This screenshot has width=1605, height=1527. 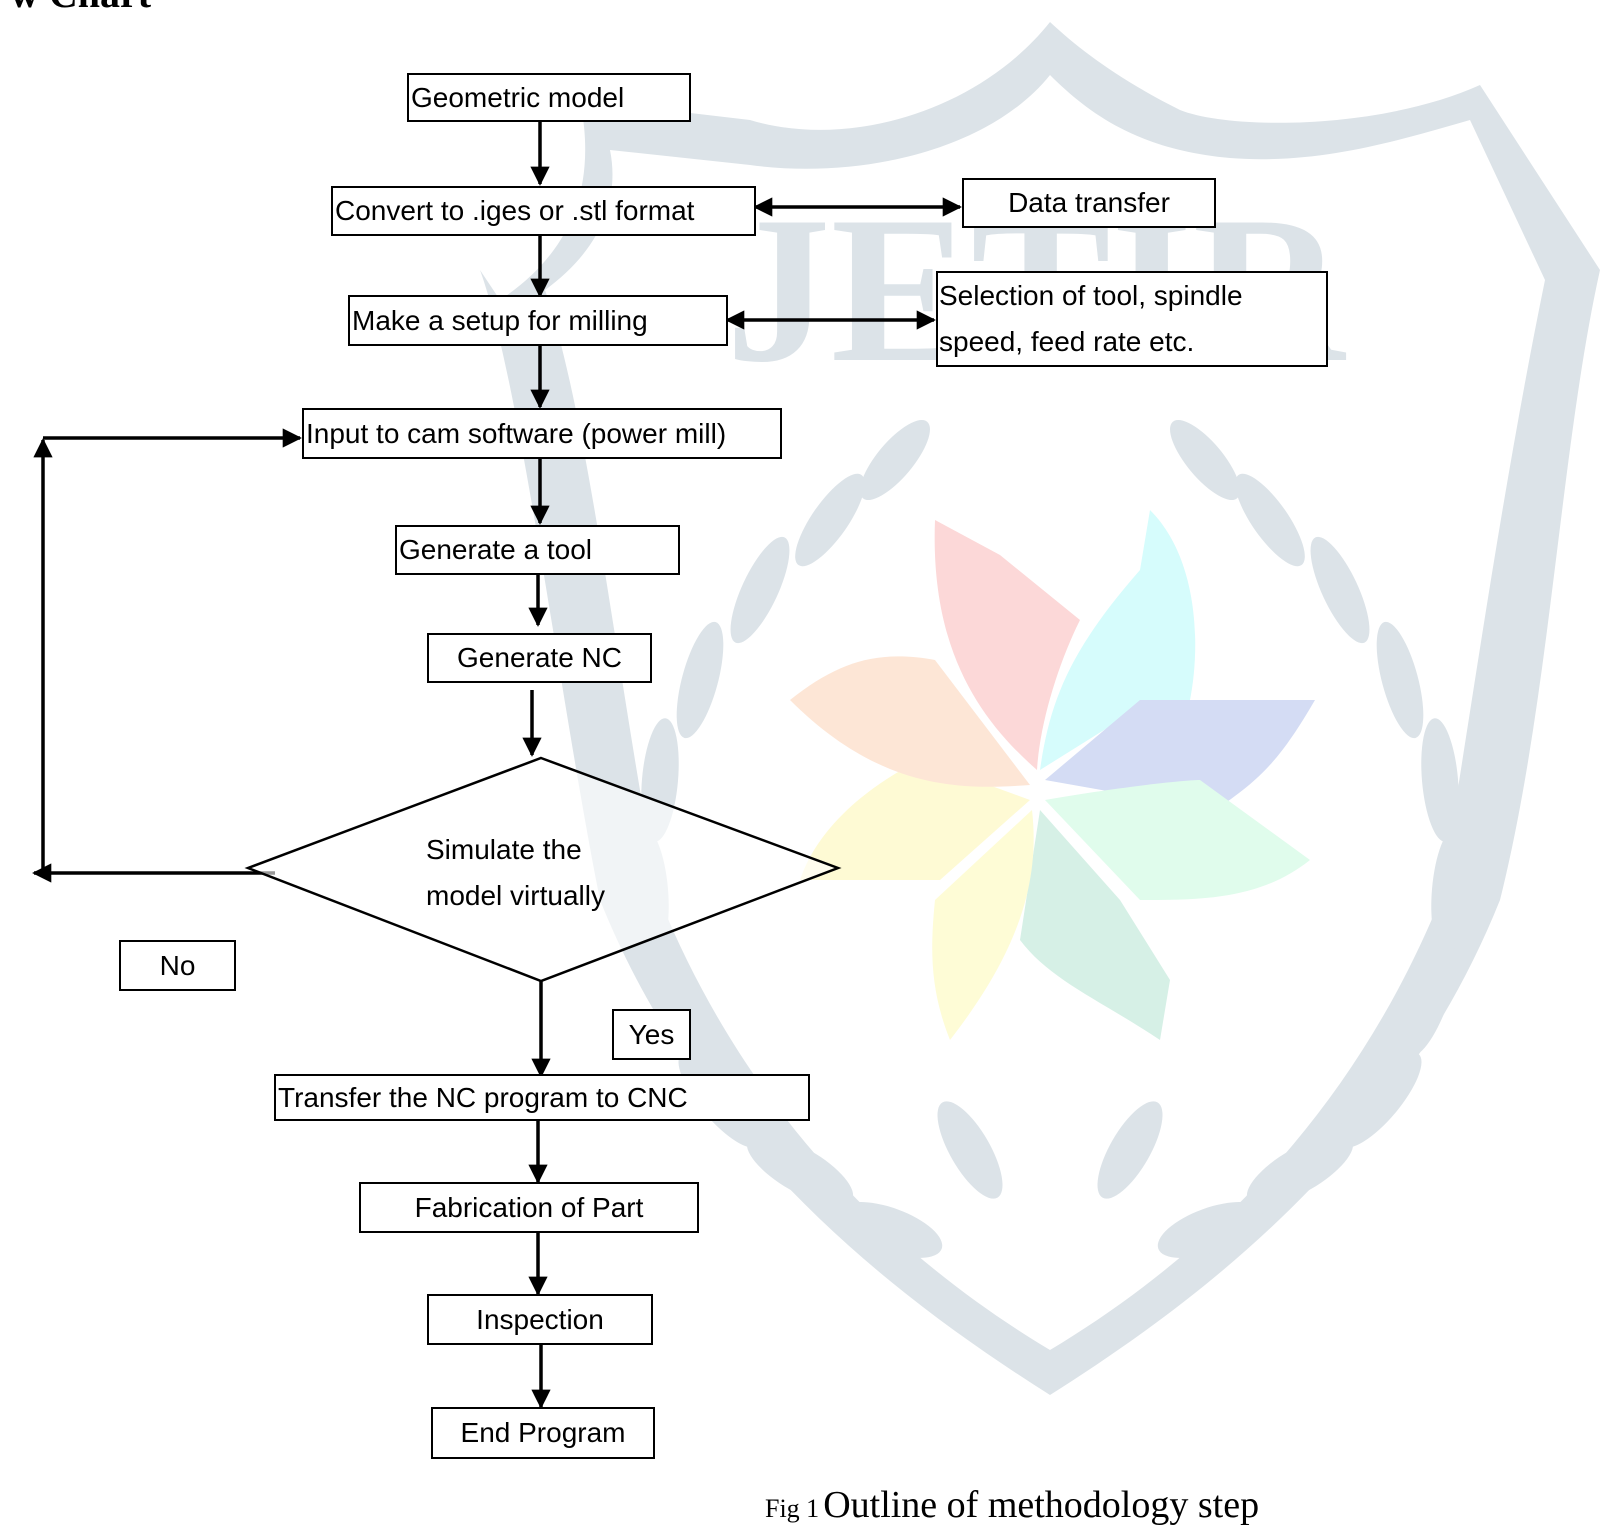 I want to click on step-label: End Program, so click(x=543, y=1432).